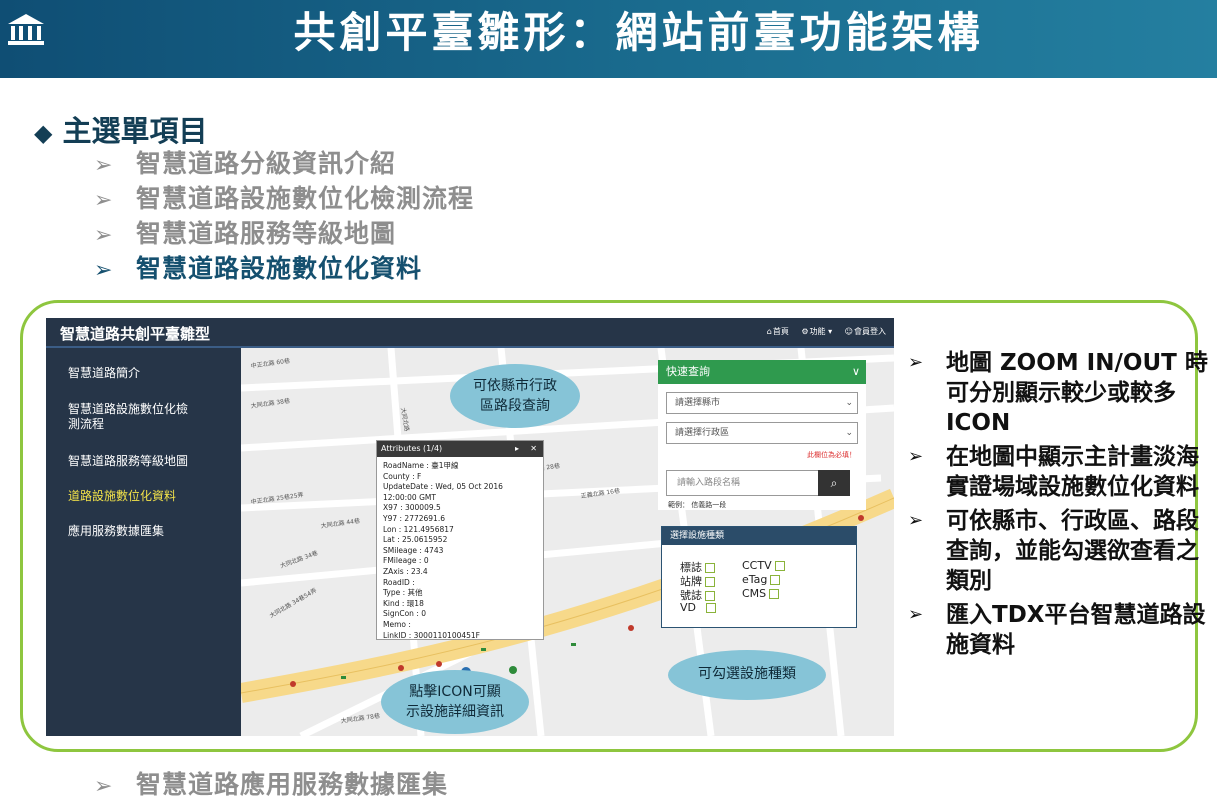 The image size is (1217, 799). What do you see at coordinates (856, 372) in the screenshot?
I see `chevron-down-icon: ∨` at bounding box center [856, 372].